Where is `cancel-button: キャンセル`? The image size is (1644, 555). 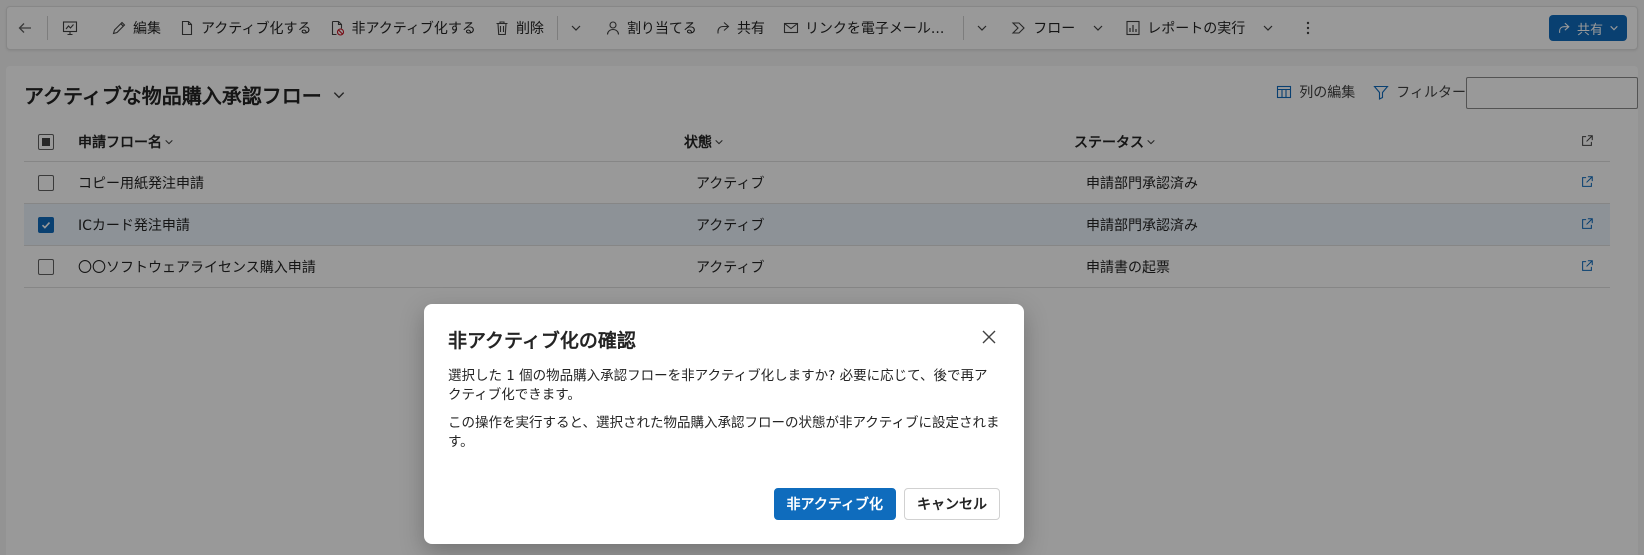 cancel-button: キャンセル is located at coordinates (952, 504).